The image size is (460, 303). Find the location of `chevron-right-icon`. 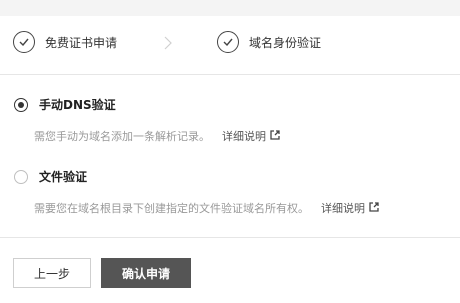

chevron-right-icon is located at coordinates (168, 45).